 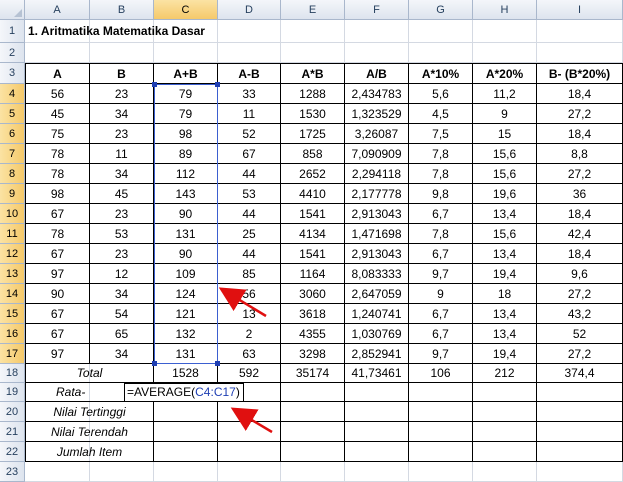 What do you see at coordinates (580, 73) in the screenshot?
I see `table-header-i: B- (B*20%)` at bounding box center [580, 73].